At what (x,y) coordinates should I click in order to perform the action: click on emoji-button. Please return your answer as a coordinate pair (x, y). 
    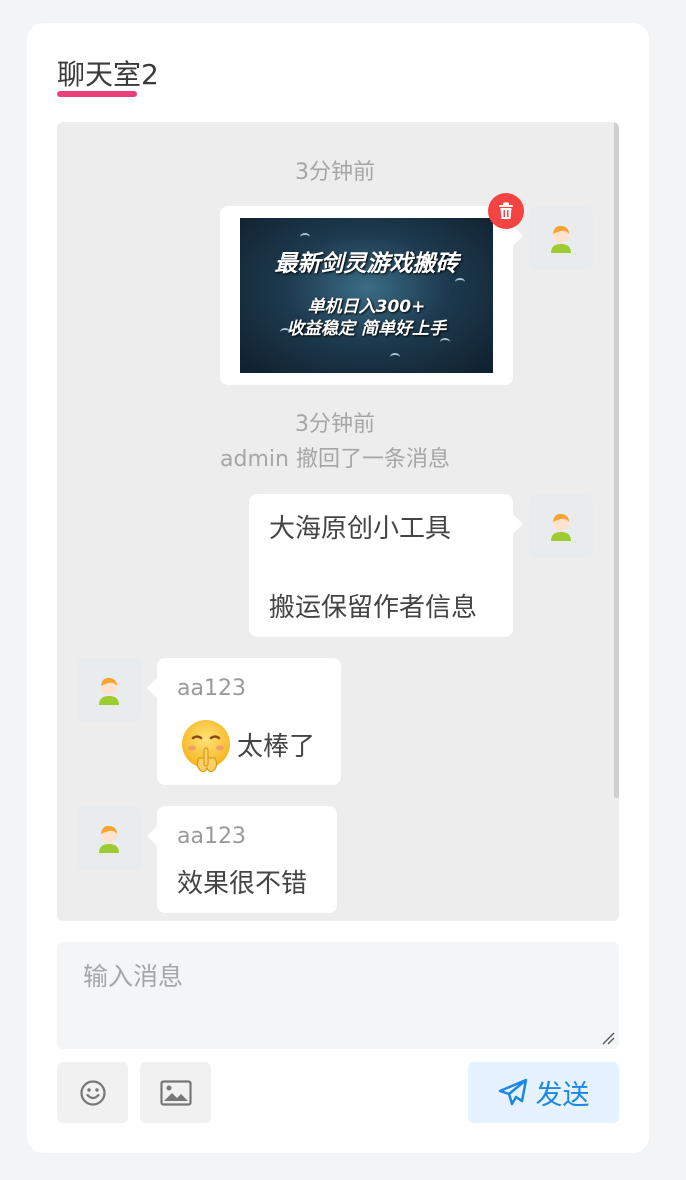
    Looking at the image, I should click on (92, 1092).